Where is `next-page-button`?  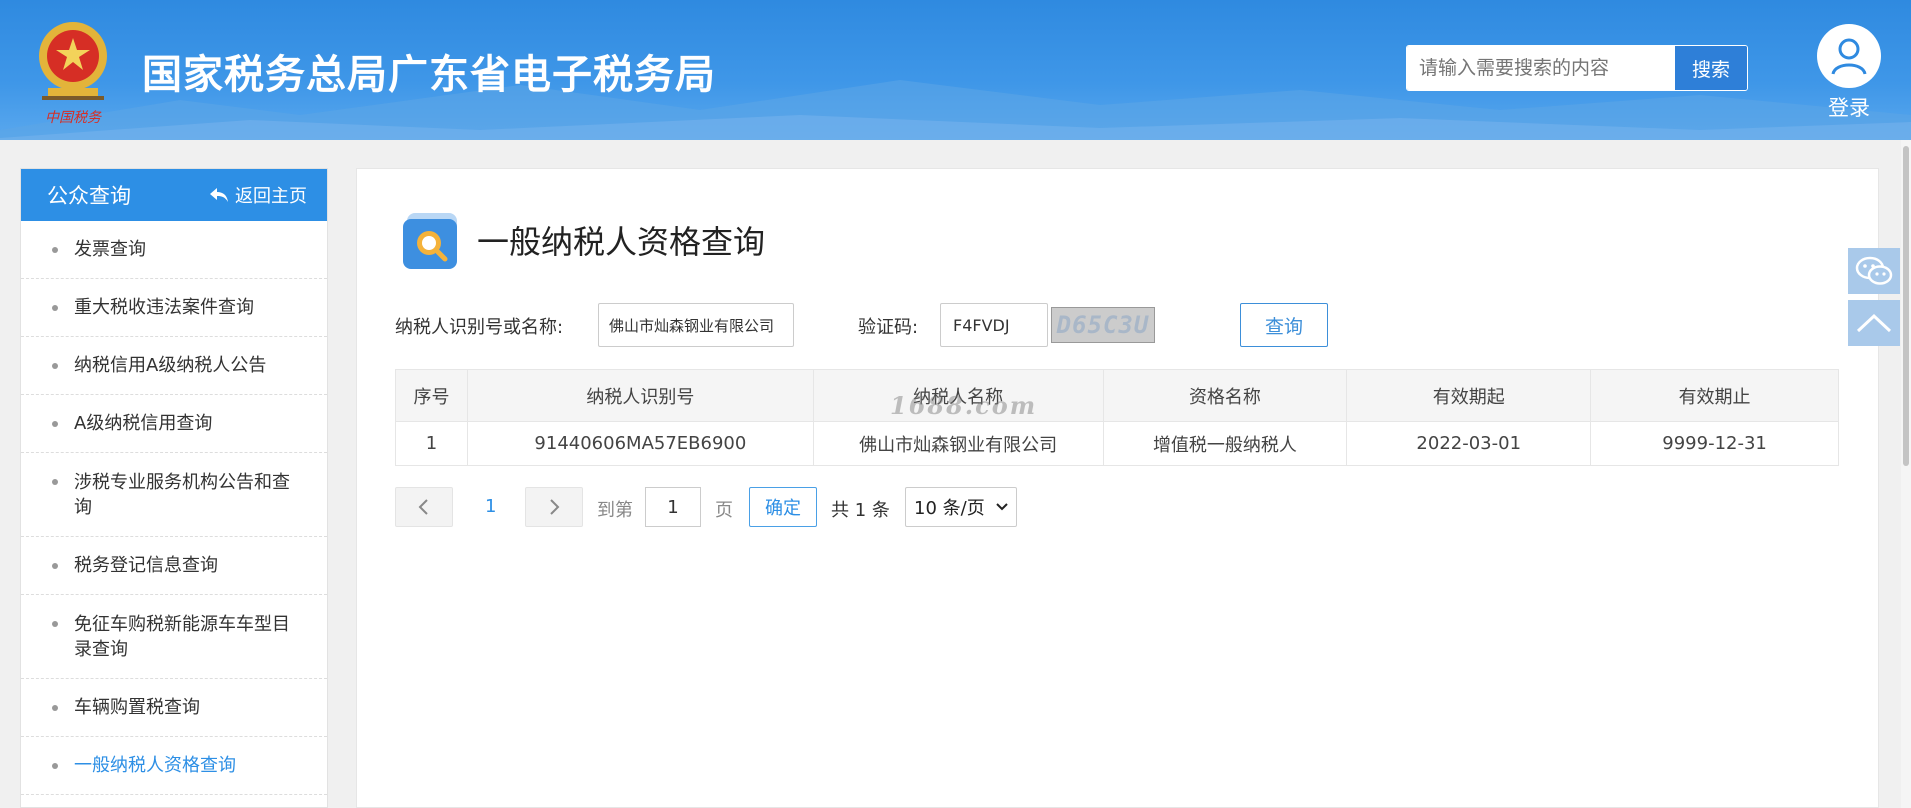
next-page-button is located at coordinates (554, 507).